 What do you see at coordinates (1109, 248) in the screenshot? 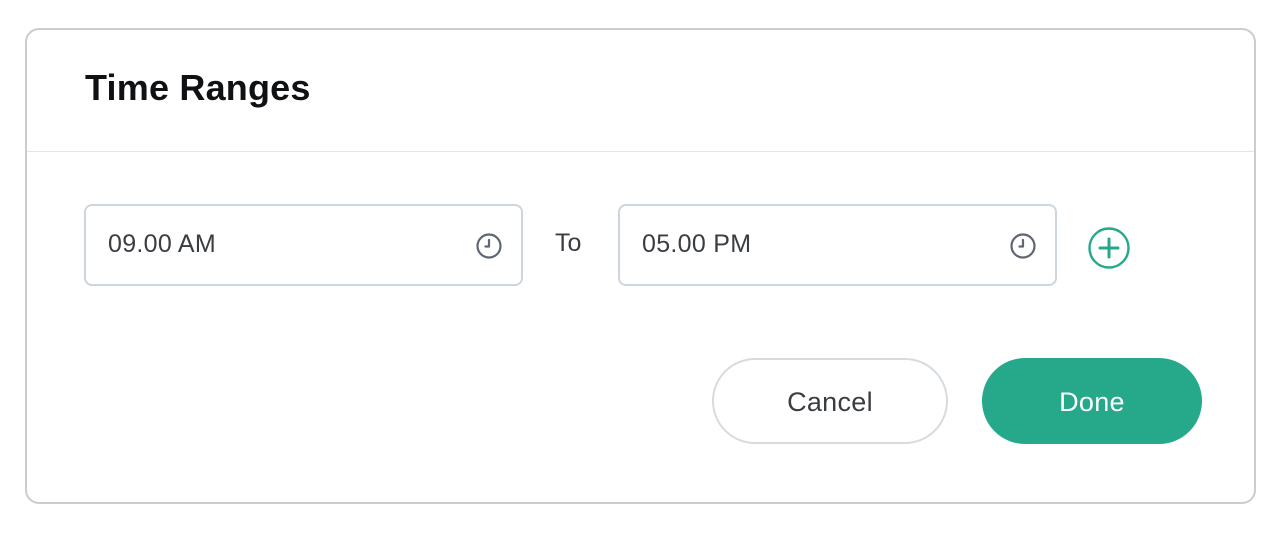
I see `add-time-range-icon` at bounding box center [1109, 248].